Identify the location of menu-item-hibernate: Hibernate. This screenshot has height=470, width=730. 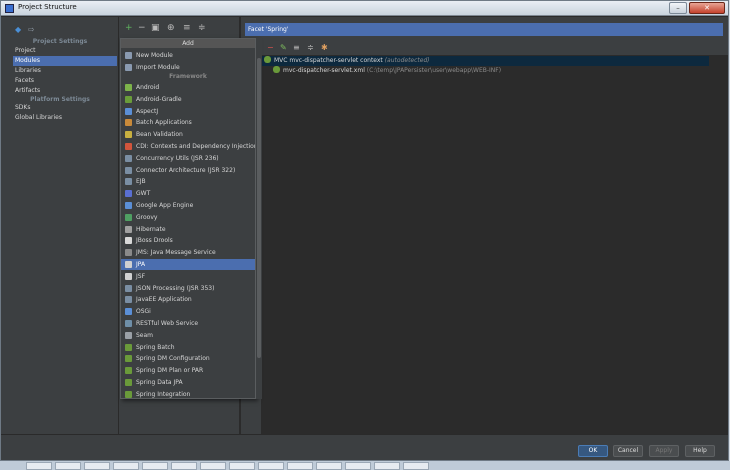
(188, 229).